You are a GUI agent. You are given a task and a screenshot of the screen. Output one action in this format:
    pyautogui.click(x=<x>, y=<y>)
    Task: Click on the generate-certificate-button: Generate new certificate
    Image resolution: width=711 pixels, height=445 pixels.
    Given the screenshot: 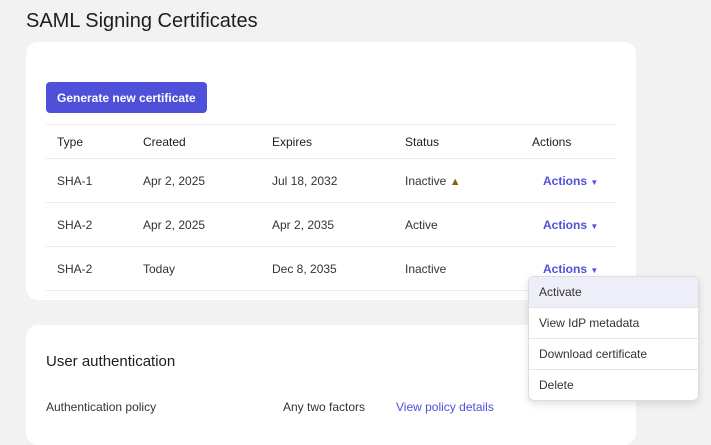 What is the action you would take?
    pyautogui.click(x=126, y=97)
    